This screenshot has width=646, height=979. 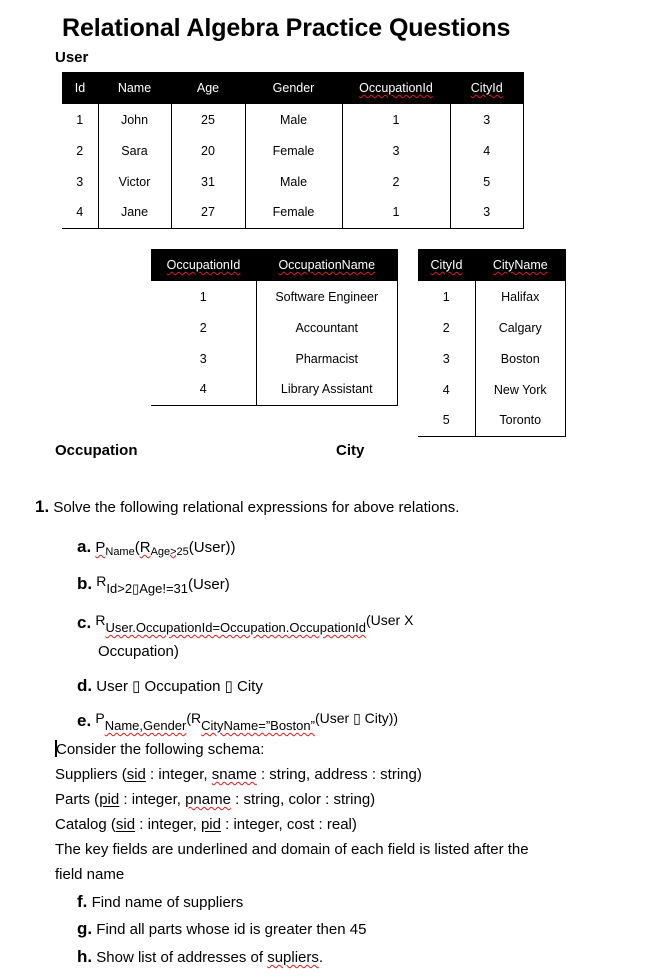 What do you see at coordinates (90, 874) in the screenshot?
I see `schema-note-line-2: field name` at bounding box center [90, 874].